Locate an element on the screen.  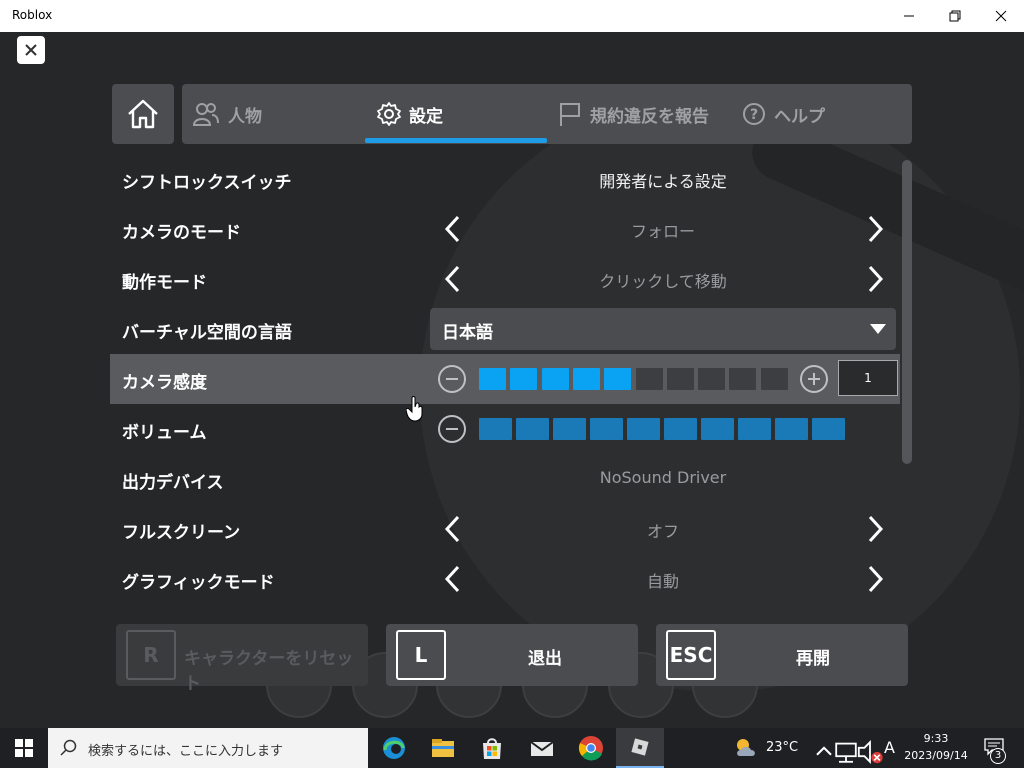
close-icon is located at coordinates (31, 50).